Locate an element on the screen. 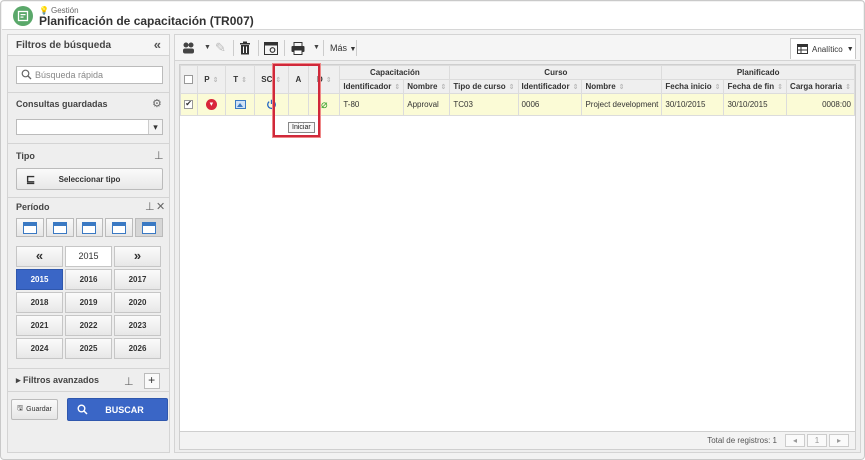  year-cell: 2018 is located at coordinates (39, 302).